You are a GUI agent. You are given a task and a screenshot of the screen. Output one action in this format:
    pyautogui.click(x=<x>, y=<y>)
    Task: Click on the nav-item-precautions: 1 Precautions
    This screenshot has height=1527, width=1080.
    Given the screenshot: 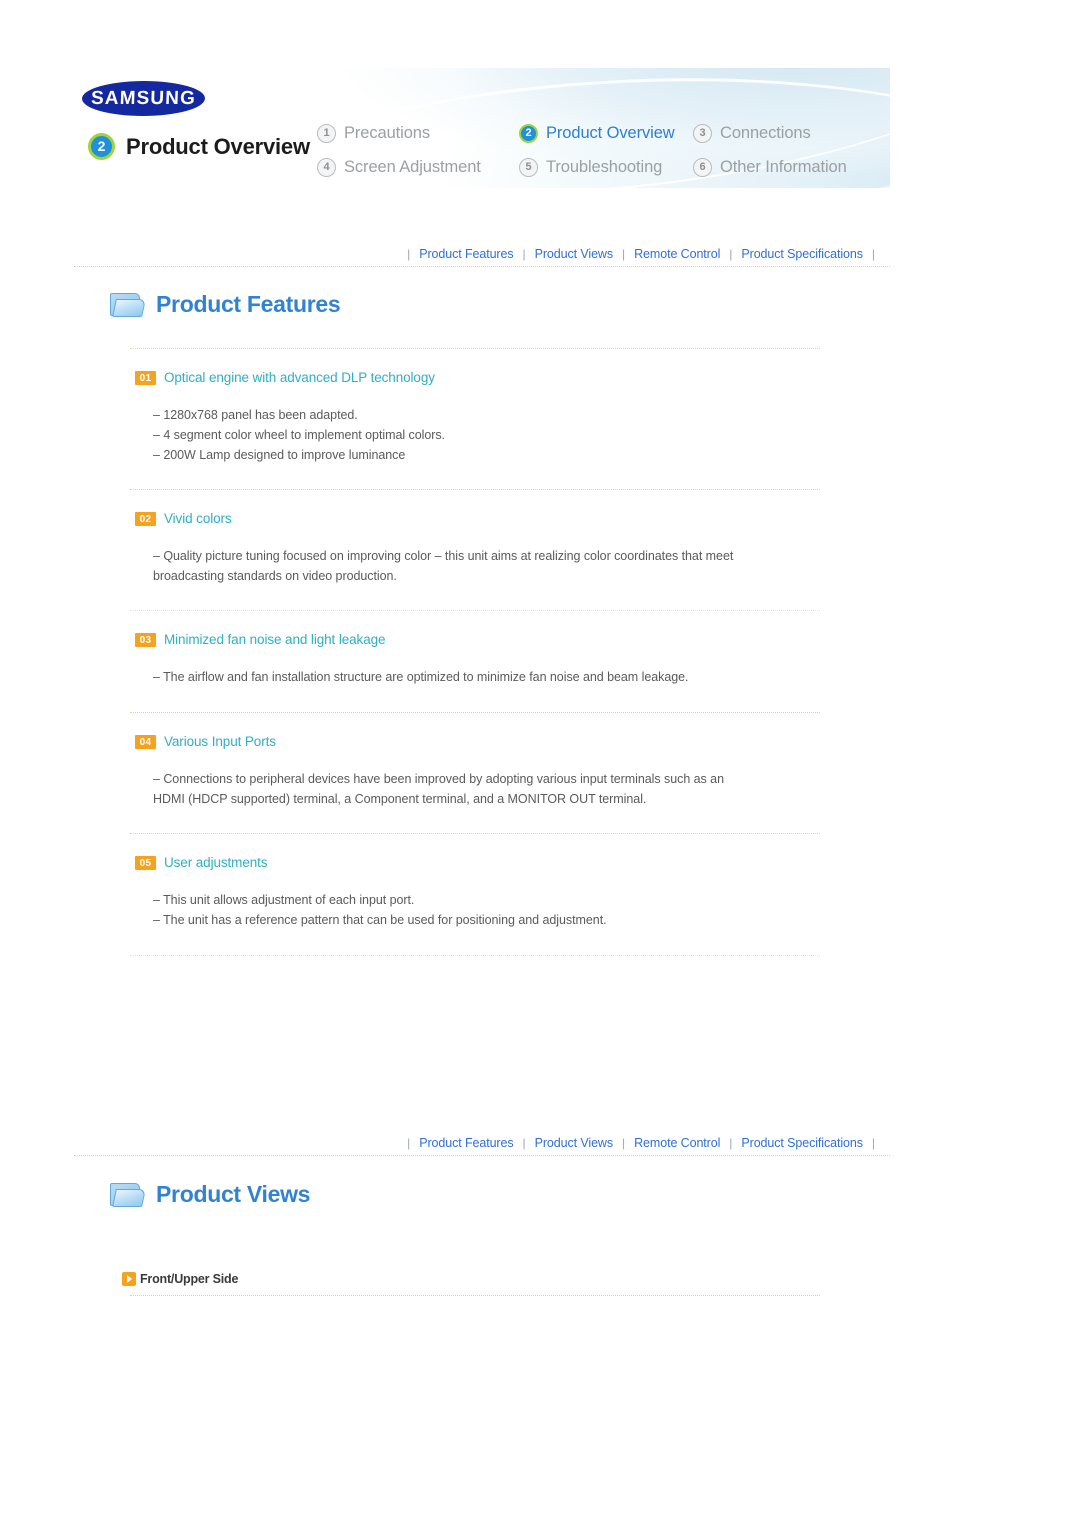 What is the action you would take?
    pyautogui.click(x=418, y=133)
    